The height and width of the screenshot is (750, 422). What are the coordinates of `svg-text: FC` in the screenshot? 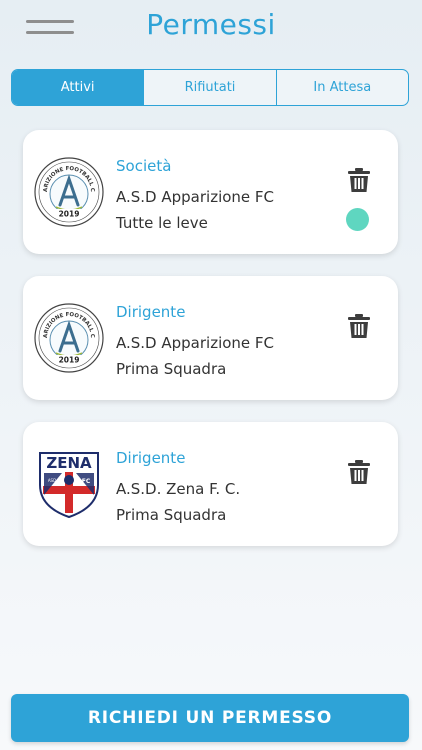 It's located at (86, 481).